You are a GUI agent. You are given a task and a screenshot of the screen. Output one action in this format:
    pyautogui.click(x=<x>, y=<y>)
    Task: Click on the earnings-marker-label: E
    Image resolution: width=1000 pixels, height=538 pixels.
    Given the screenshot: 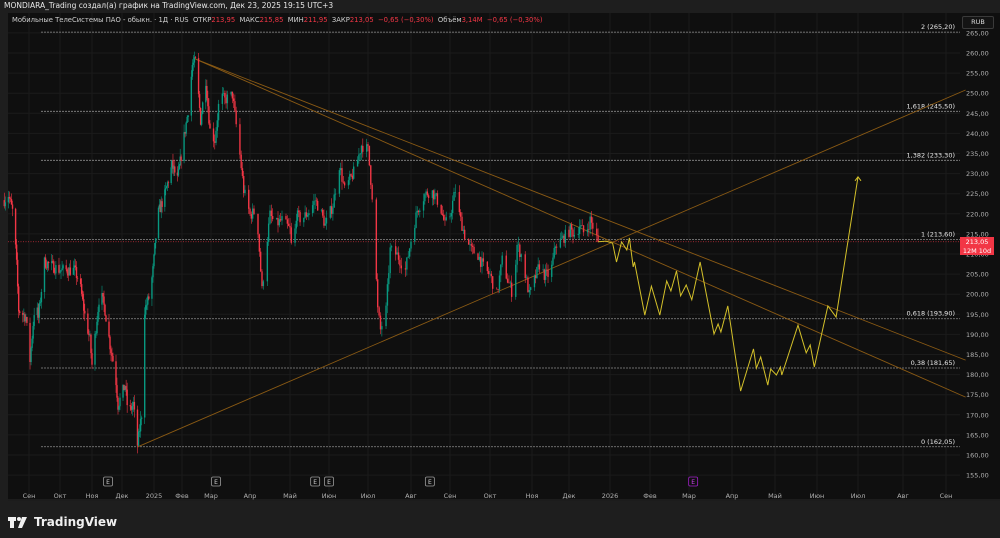 What is the action you would take?
    pyautogui.click(x=108, y=482)
    